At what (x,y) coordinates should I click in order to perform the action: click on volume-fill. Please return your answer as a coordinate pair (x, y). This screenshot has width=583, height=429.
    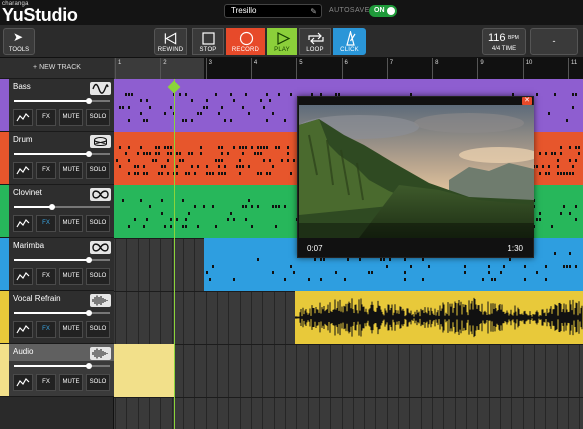
    Looking at the image, I should click on (51, 313).